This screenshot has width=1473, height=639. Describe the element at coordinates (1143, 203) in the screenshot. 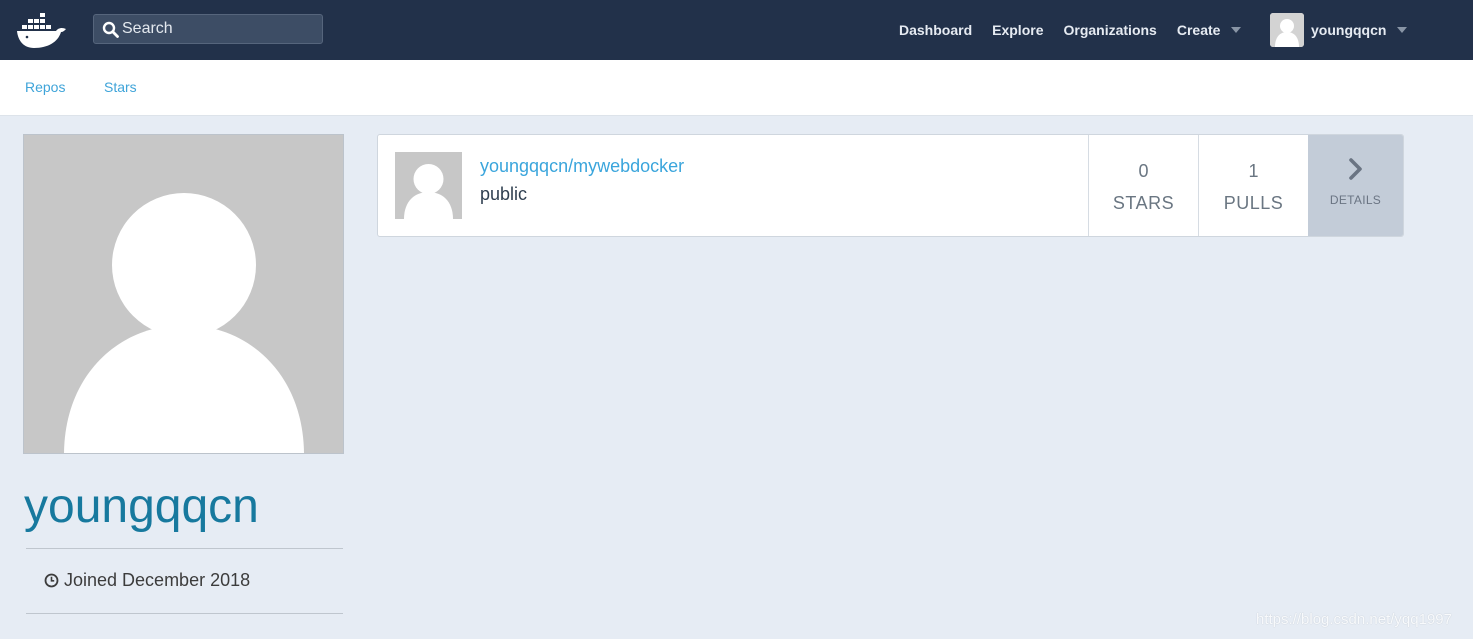

I see `repo-stars-label: STARS` at that location.